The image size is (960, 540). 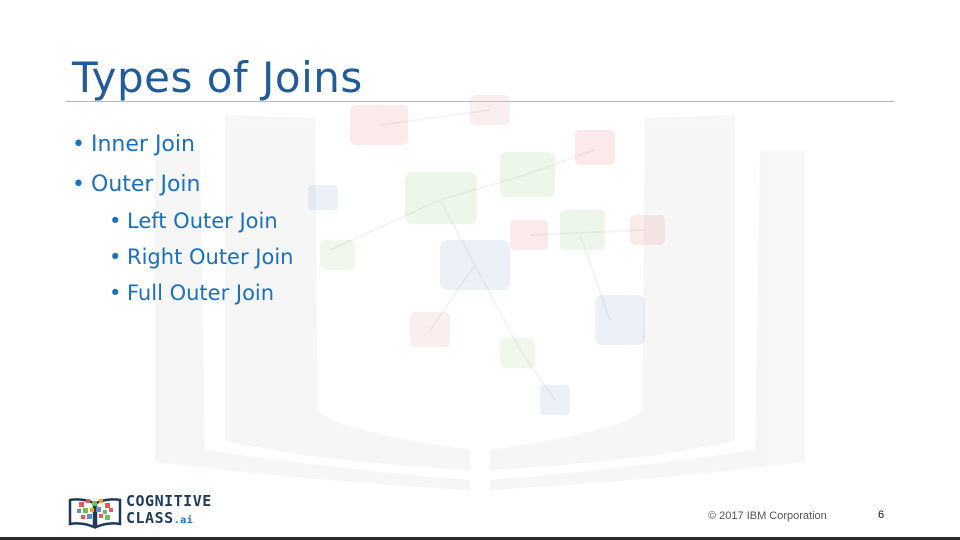 I want to click on page-number: 6, so click(x=881, y=515).